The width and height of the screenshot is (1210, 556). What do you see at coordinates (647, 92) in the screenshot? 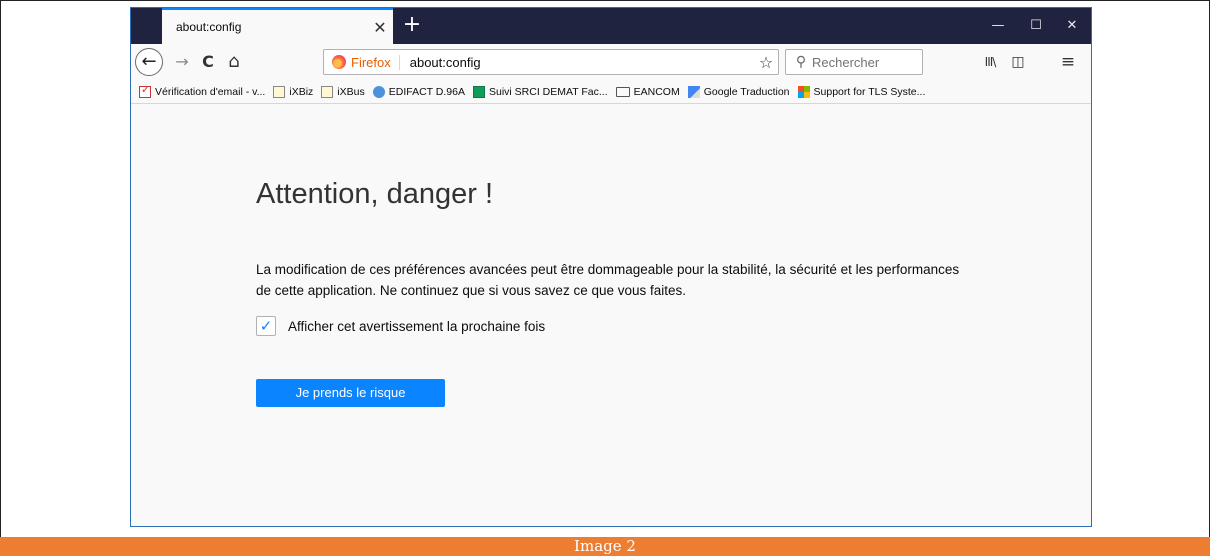
I see `bookmark-item: EANCOM` at bounding box center [647, 92].